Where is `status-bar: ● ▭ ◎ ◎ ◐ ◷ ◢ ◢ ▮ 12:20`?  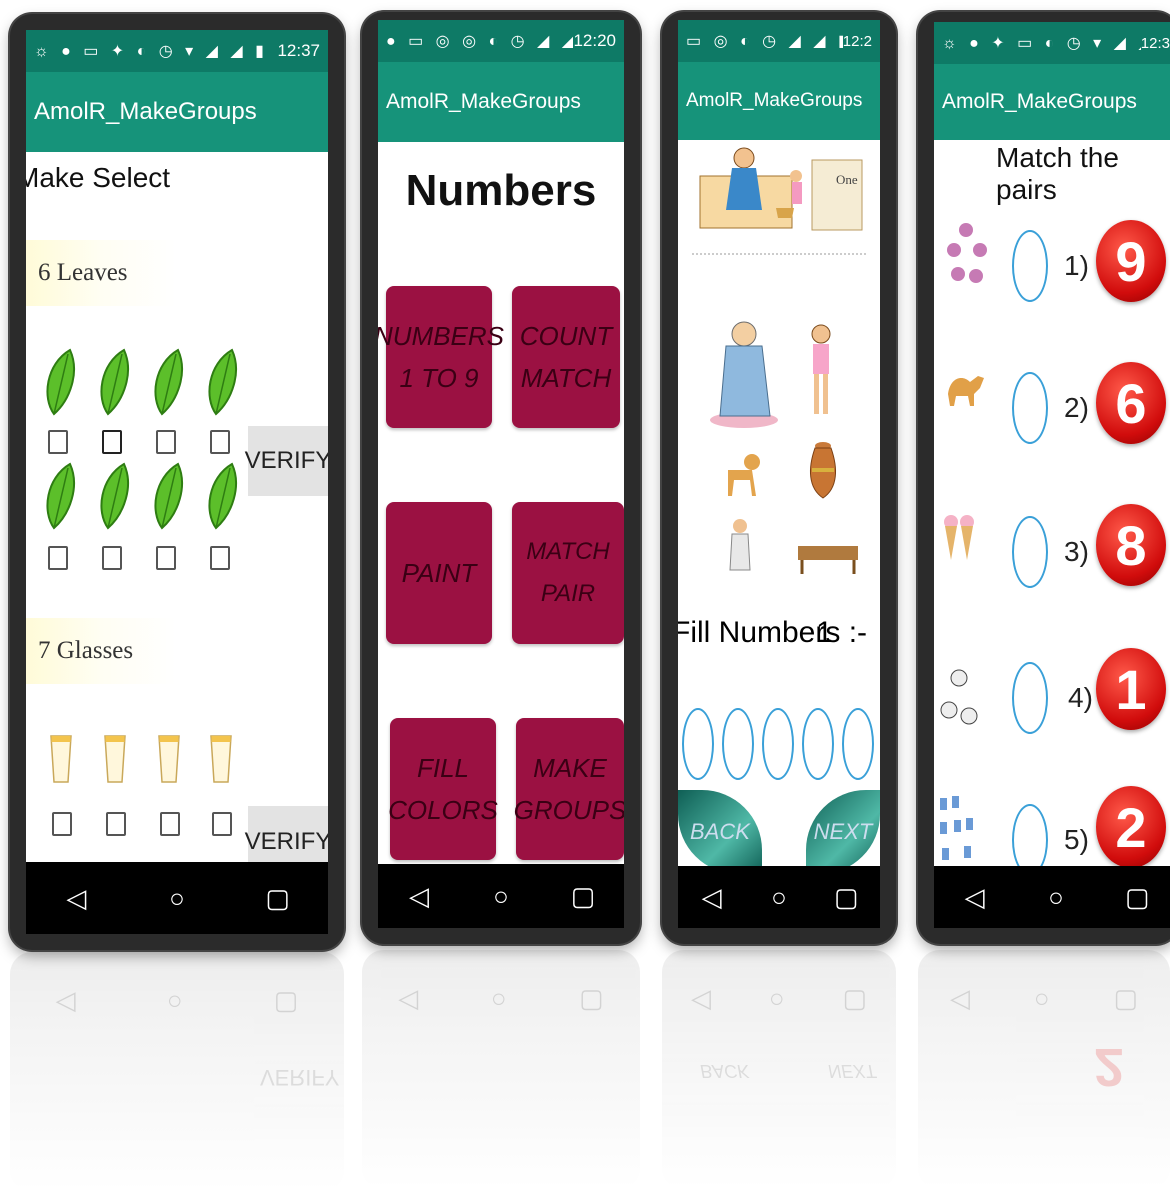 status-bar: ● ▭ ◎ ◎ ◐ ◷ ◢ ◢ ▮ 12:20 is located at coordinates (501, 41).